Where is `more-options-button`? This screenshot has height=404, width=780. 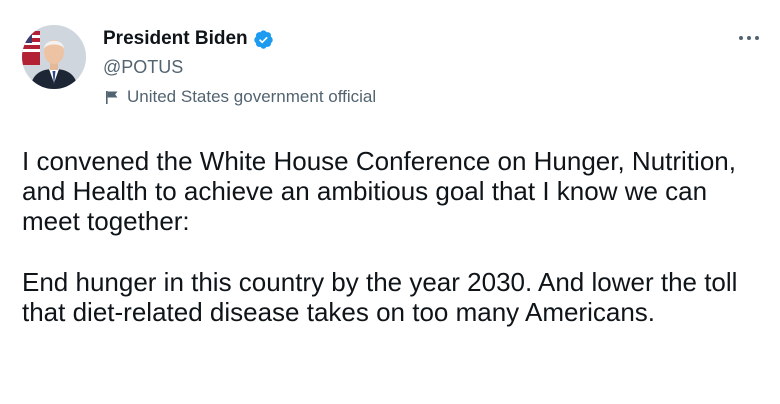
more-options-button is located at coordinates (749, 38).